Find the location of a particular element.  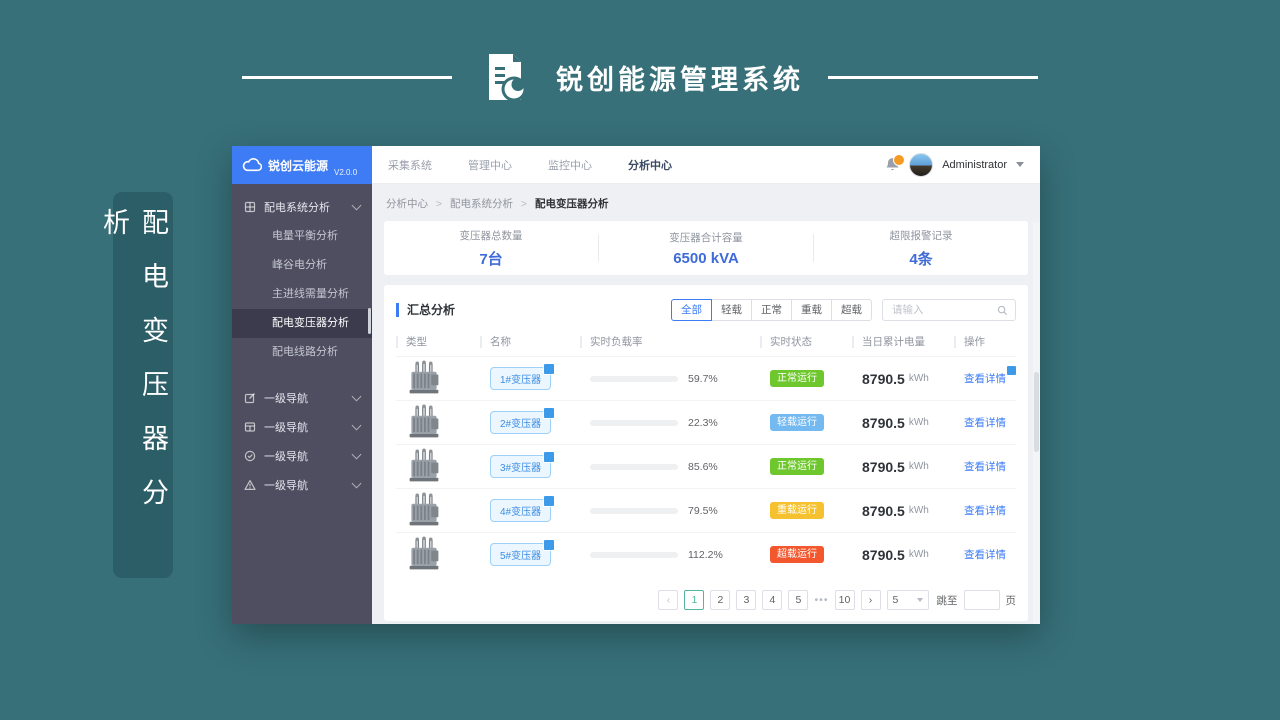

search-icon is located at coordinates (1002, 310).